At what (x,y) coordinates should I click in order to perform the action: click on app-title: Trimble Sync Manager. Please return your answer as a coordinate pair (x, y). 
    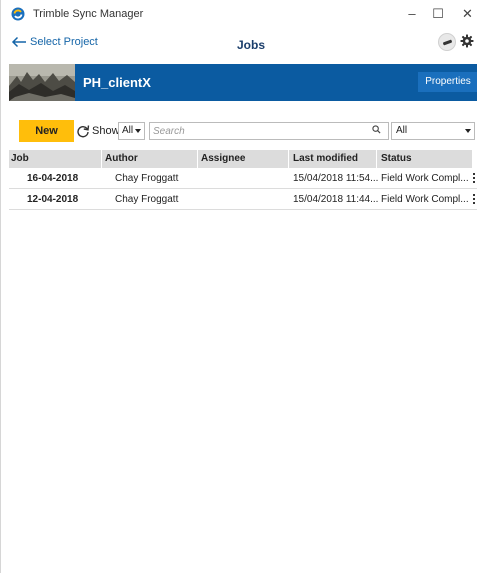
    Looking at the image, I should click on (88, 14).